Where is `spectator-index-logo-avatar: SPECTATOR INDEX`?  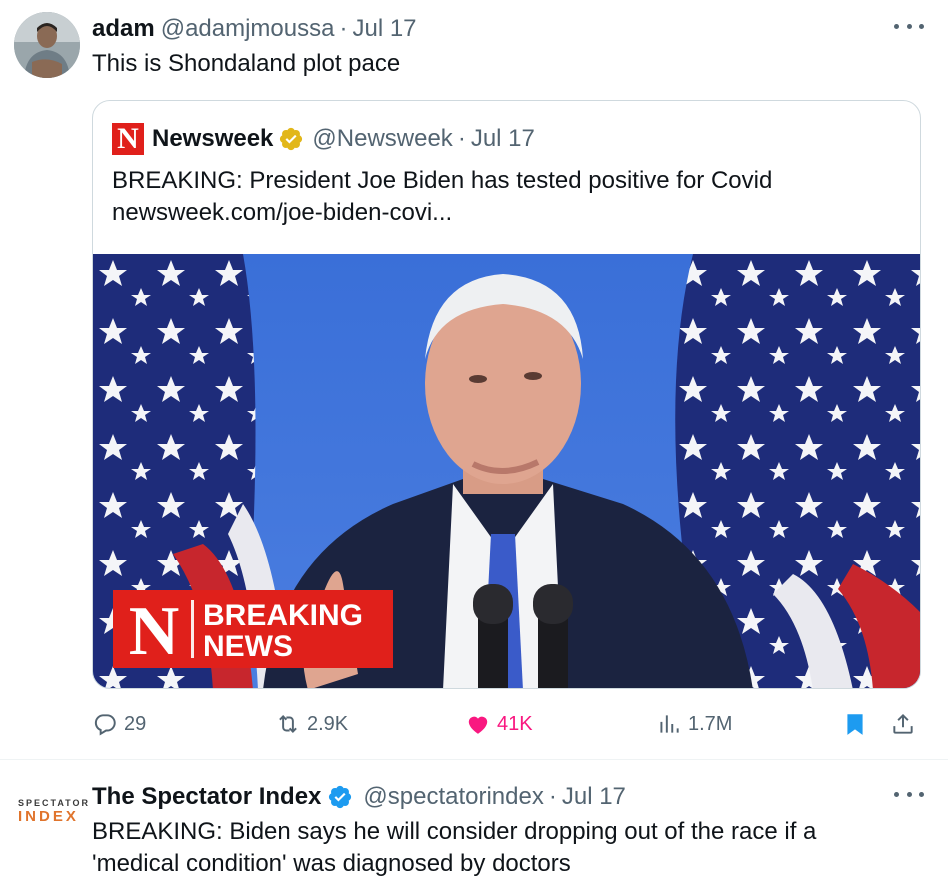 spectator-index-logo-avatar: SPECTATOR INDEX is located at coordinates (51, 813).